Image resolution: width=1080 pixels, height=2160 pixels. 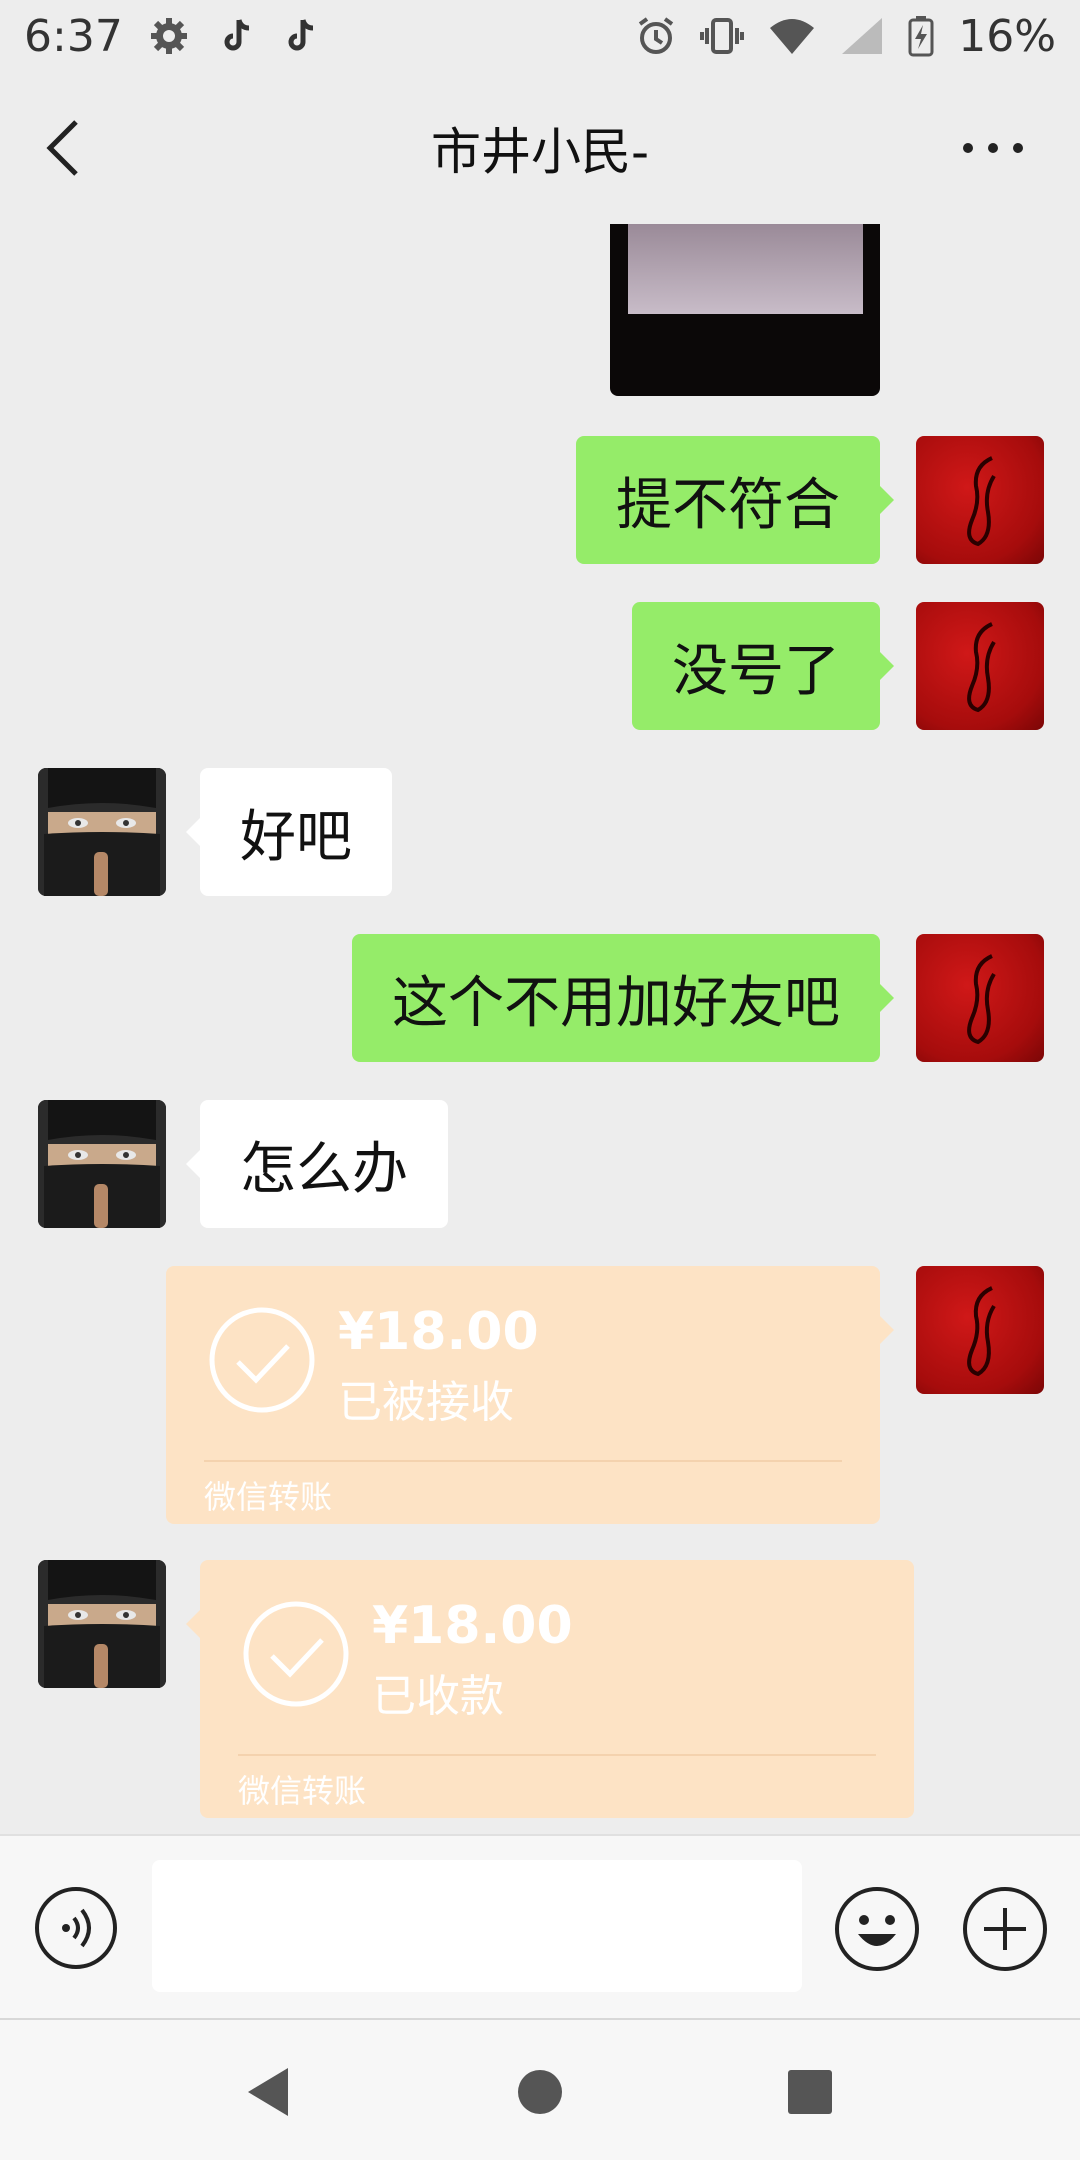 I want to click on message-input, so click(x=477, y=1926).